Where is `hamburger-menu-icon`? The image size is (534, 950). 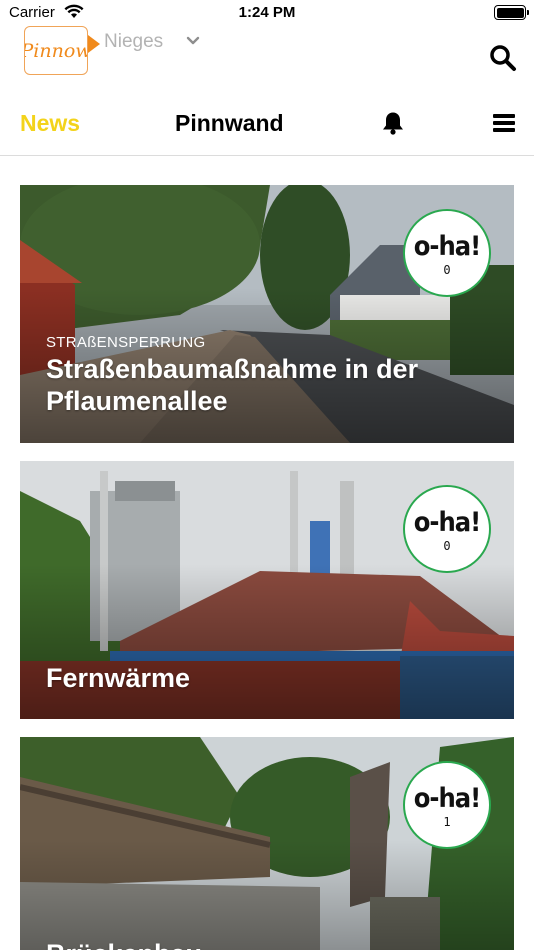 hamburger-menu-icon is located at coordinates (504, 123).